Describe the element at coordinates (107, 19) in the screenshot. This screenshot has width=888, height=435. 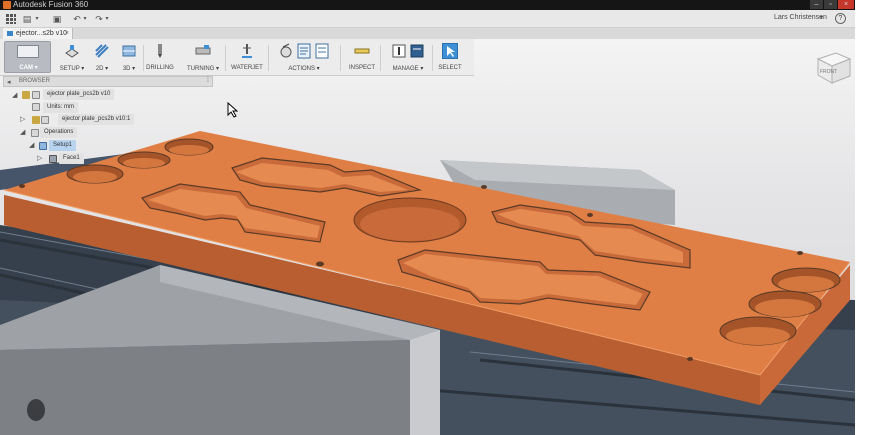
I see `redo-caret-icon: ▾` at that location.